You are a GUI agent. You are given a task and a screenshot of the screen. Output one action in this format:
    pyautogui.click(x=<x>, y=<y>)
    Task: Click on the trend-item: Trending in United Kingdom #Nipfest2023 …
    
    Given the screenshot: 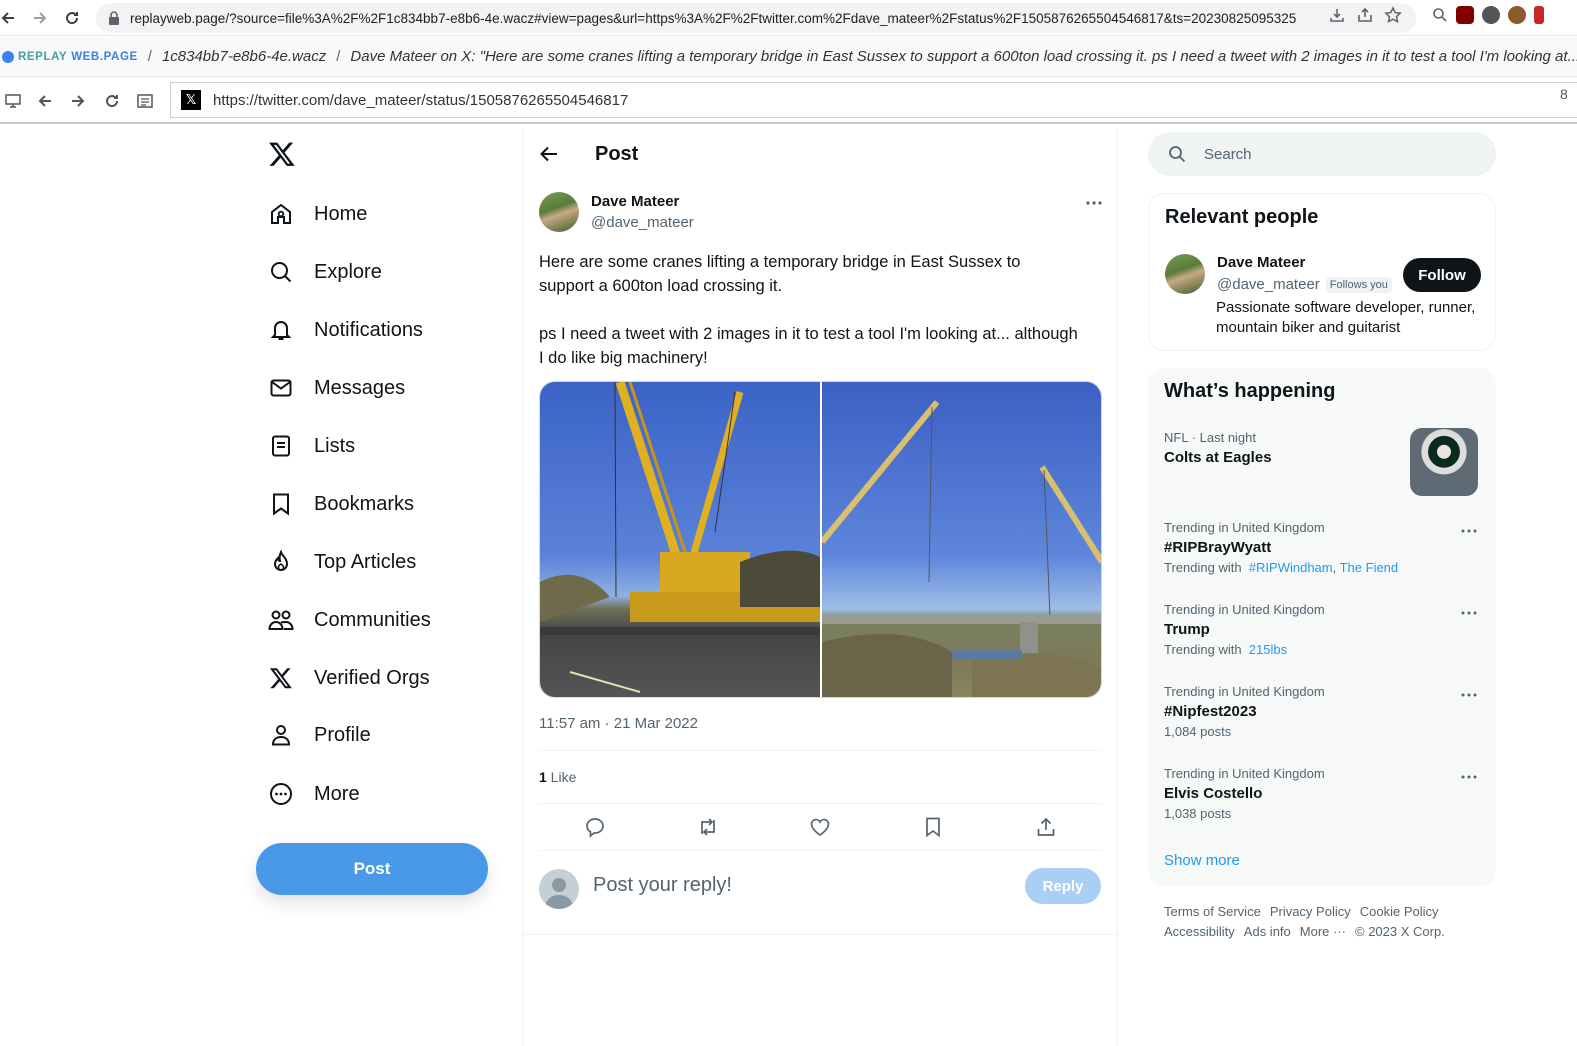 What is the action you would take?
    pyautogui.click(x=1322, y=711)
    